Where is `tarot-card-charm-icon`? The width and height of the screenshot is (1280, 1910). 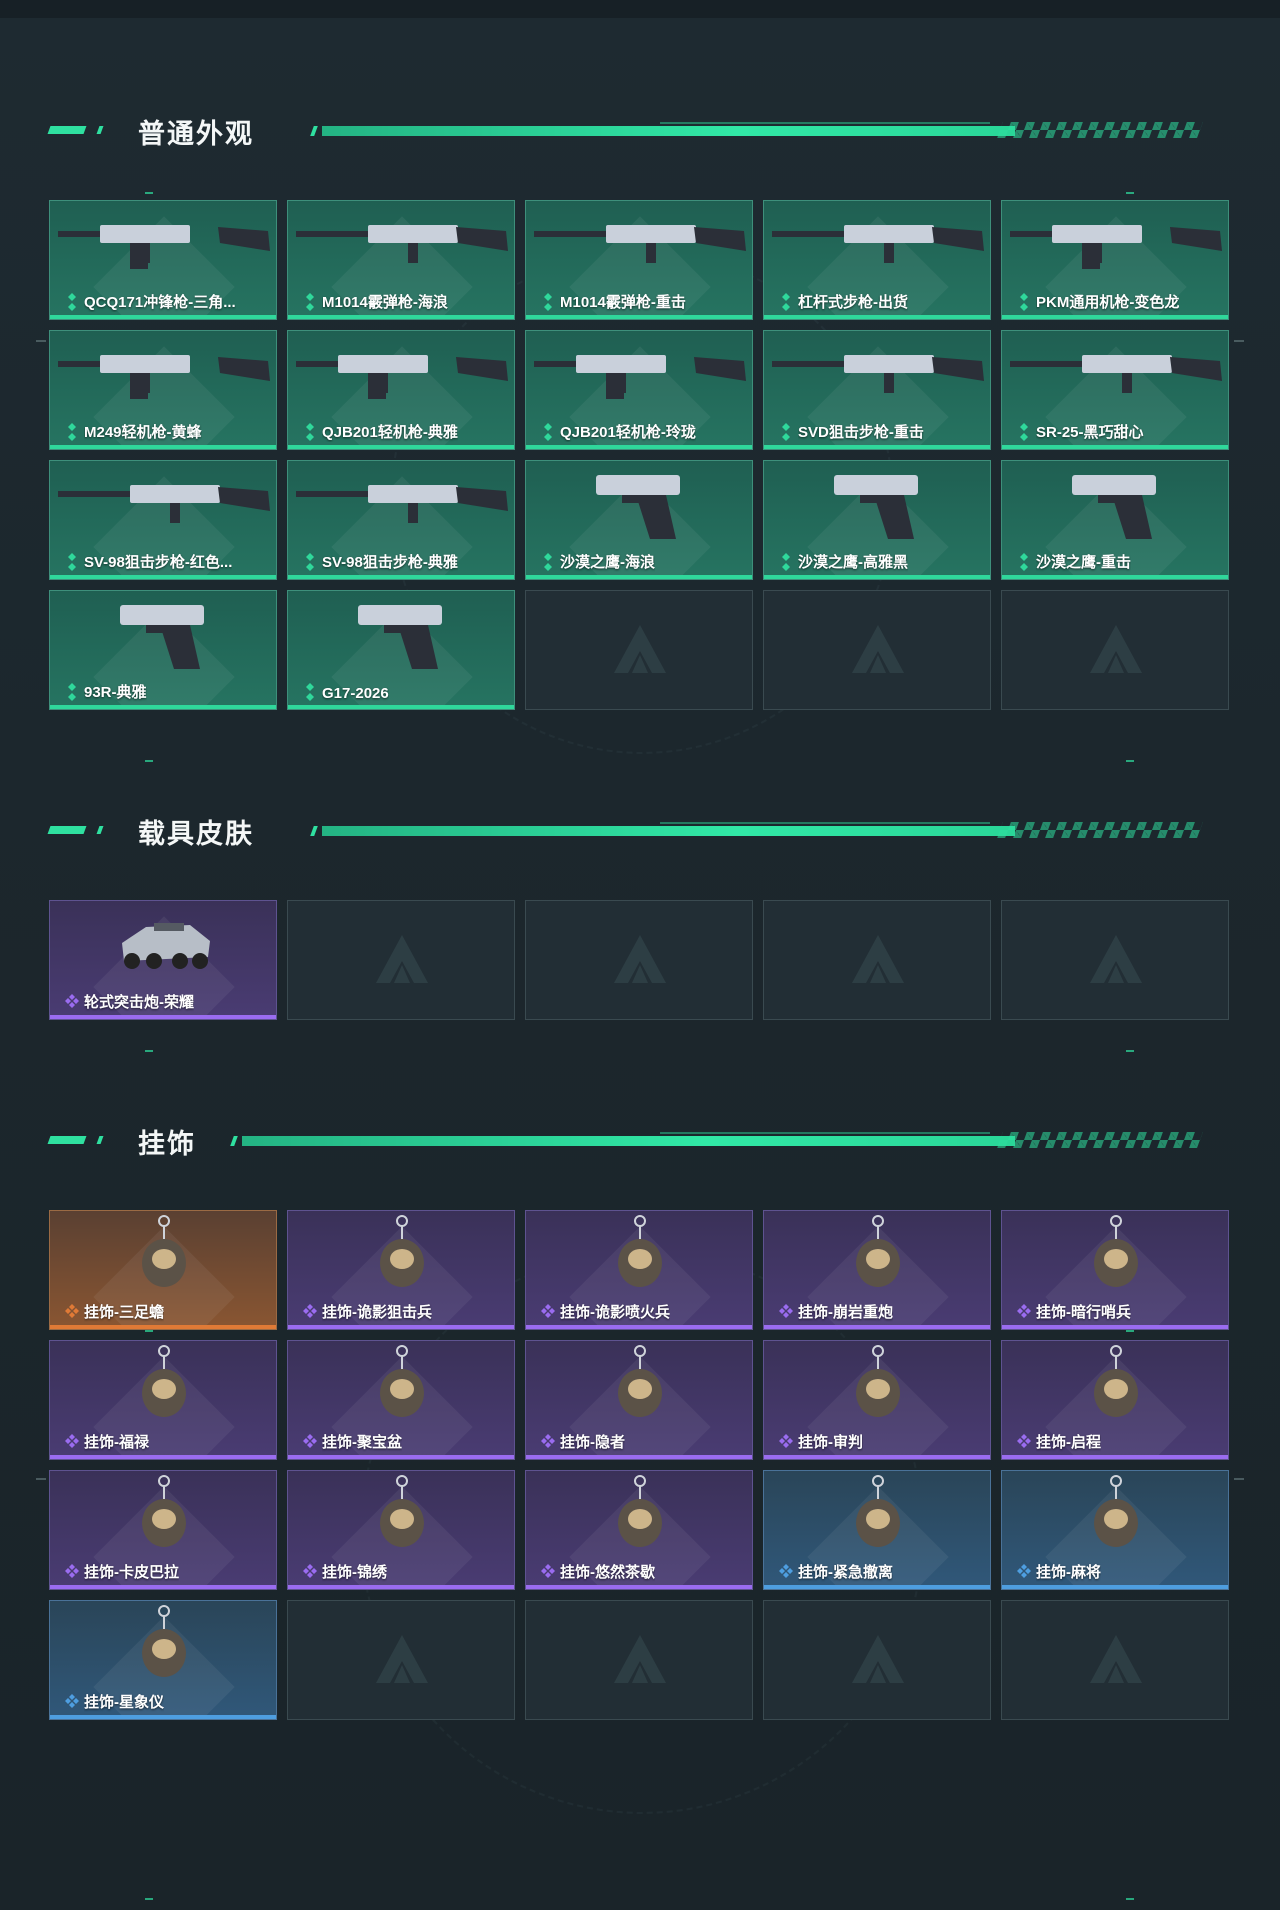
tarot-card-charm-icon is located at coordinates (640, 1381).